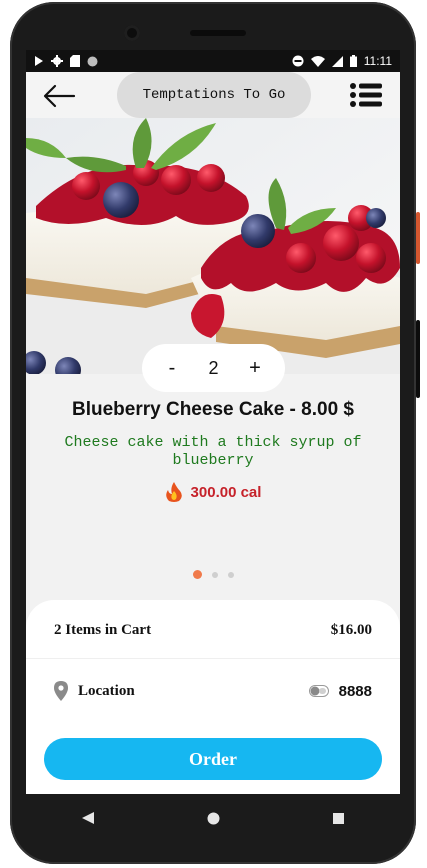 The image size is (427, 868). Describe the element at coordinates (317, 61) in the screenshot. I see `wifi-icon` at that location.